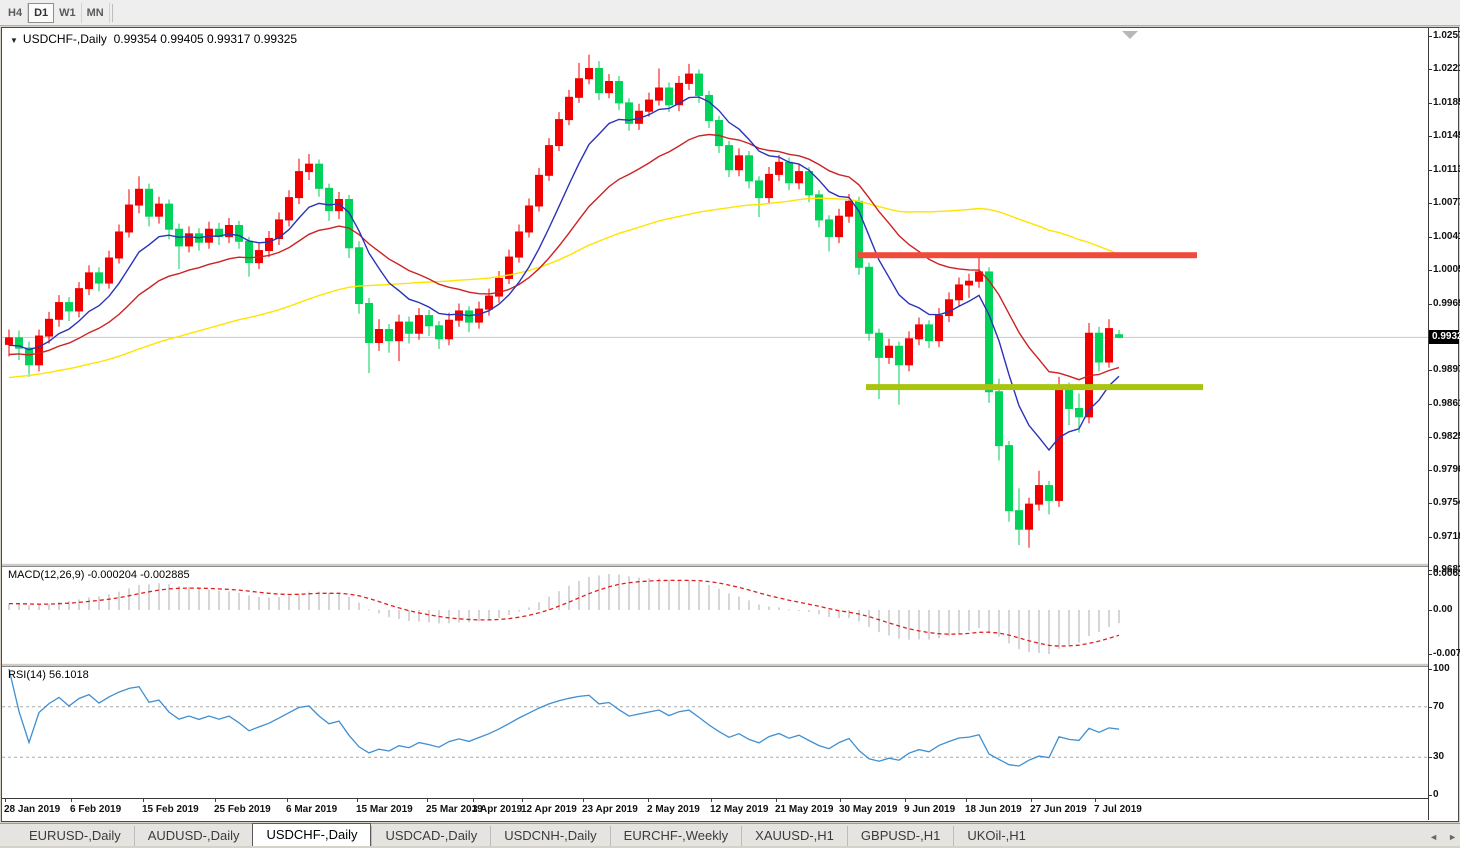 This screenshot has width=1460, height=848. Describe the element at coordinates (1443, 609) in the screenshot. I see `macd-tick-label: 0.00` at that location.